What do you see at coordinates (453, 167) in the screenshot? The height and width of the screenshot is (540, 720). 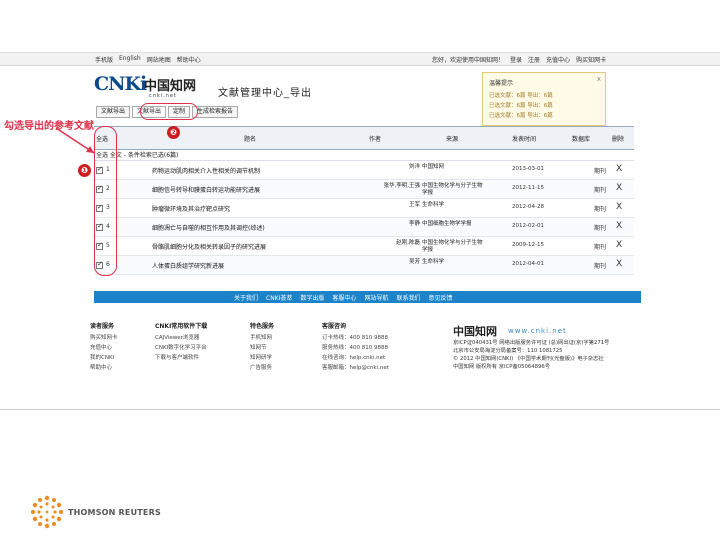 I see `row-source: 中国知网` at bounding box center [453, 167].